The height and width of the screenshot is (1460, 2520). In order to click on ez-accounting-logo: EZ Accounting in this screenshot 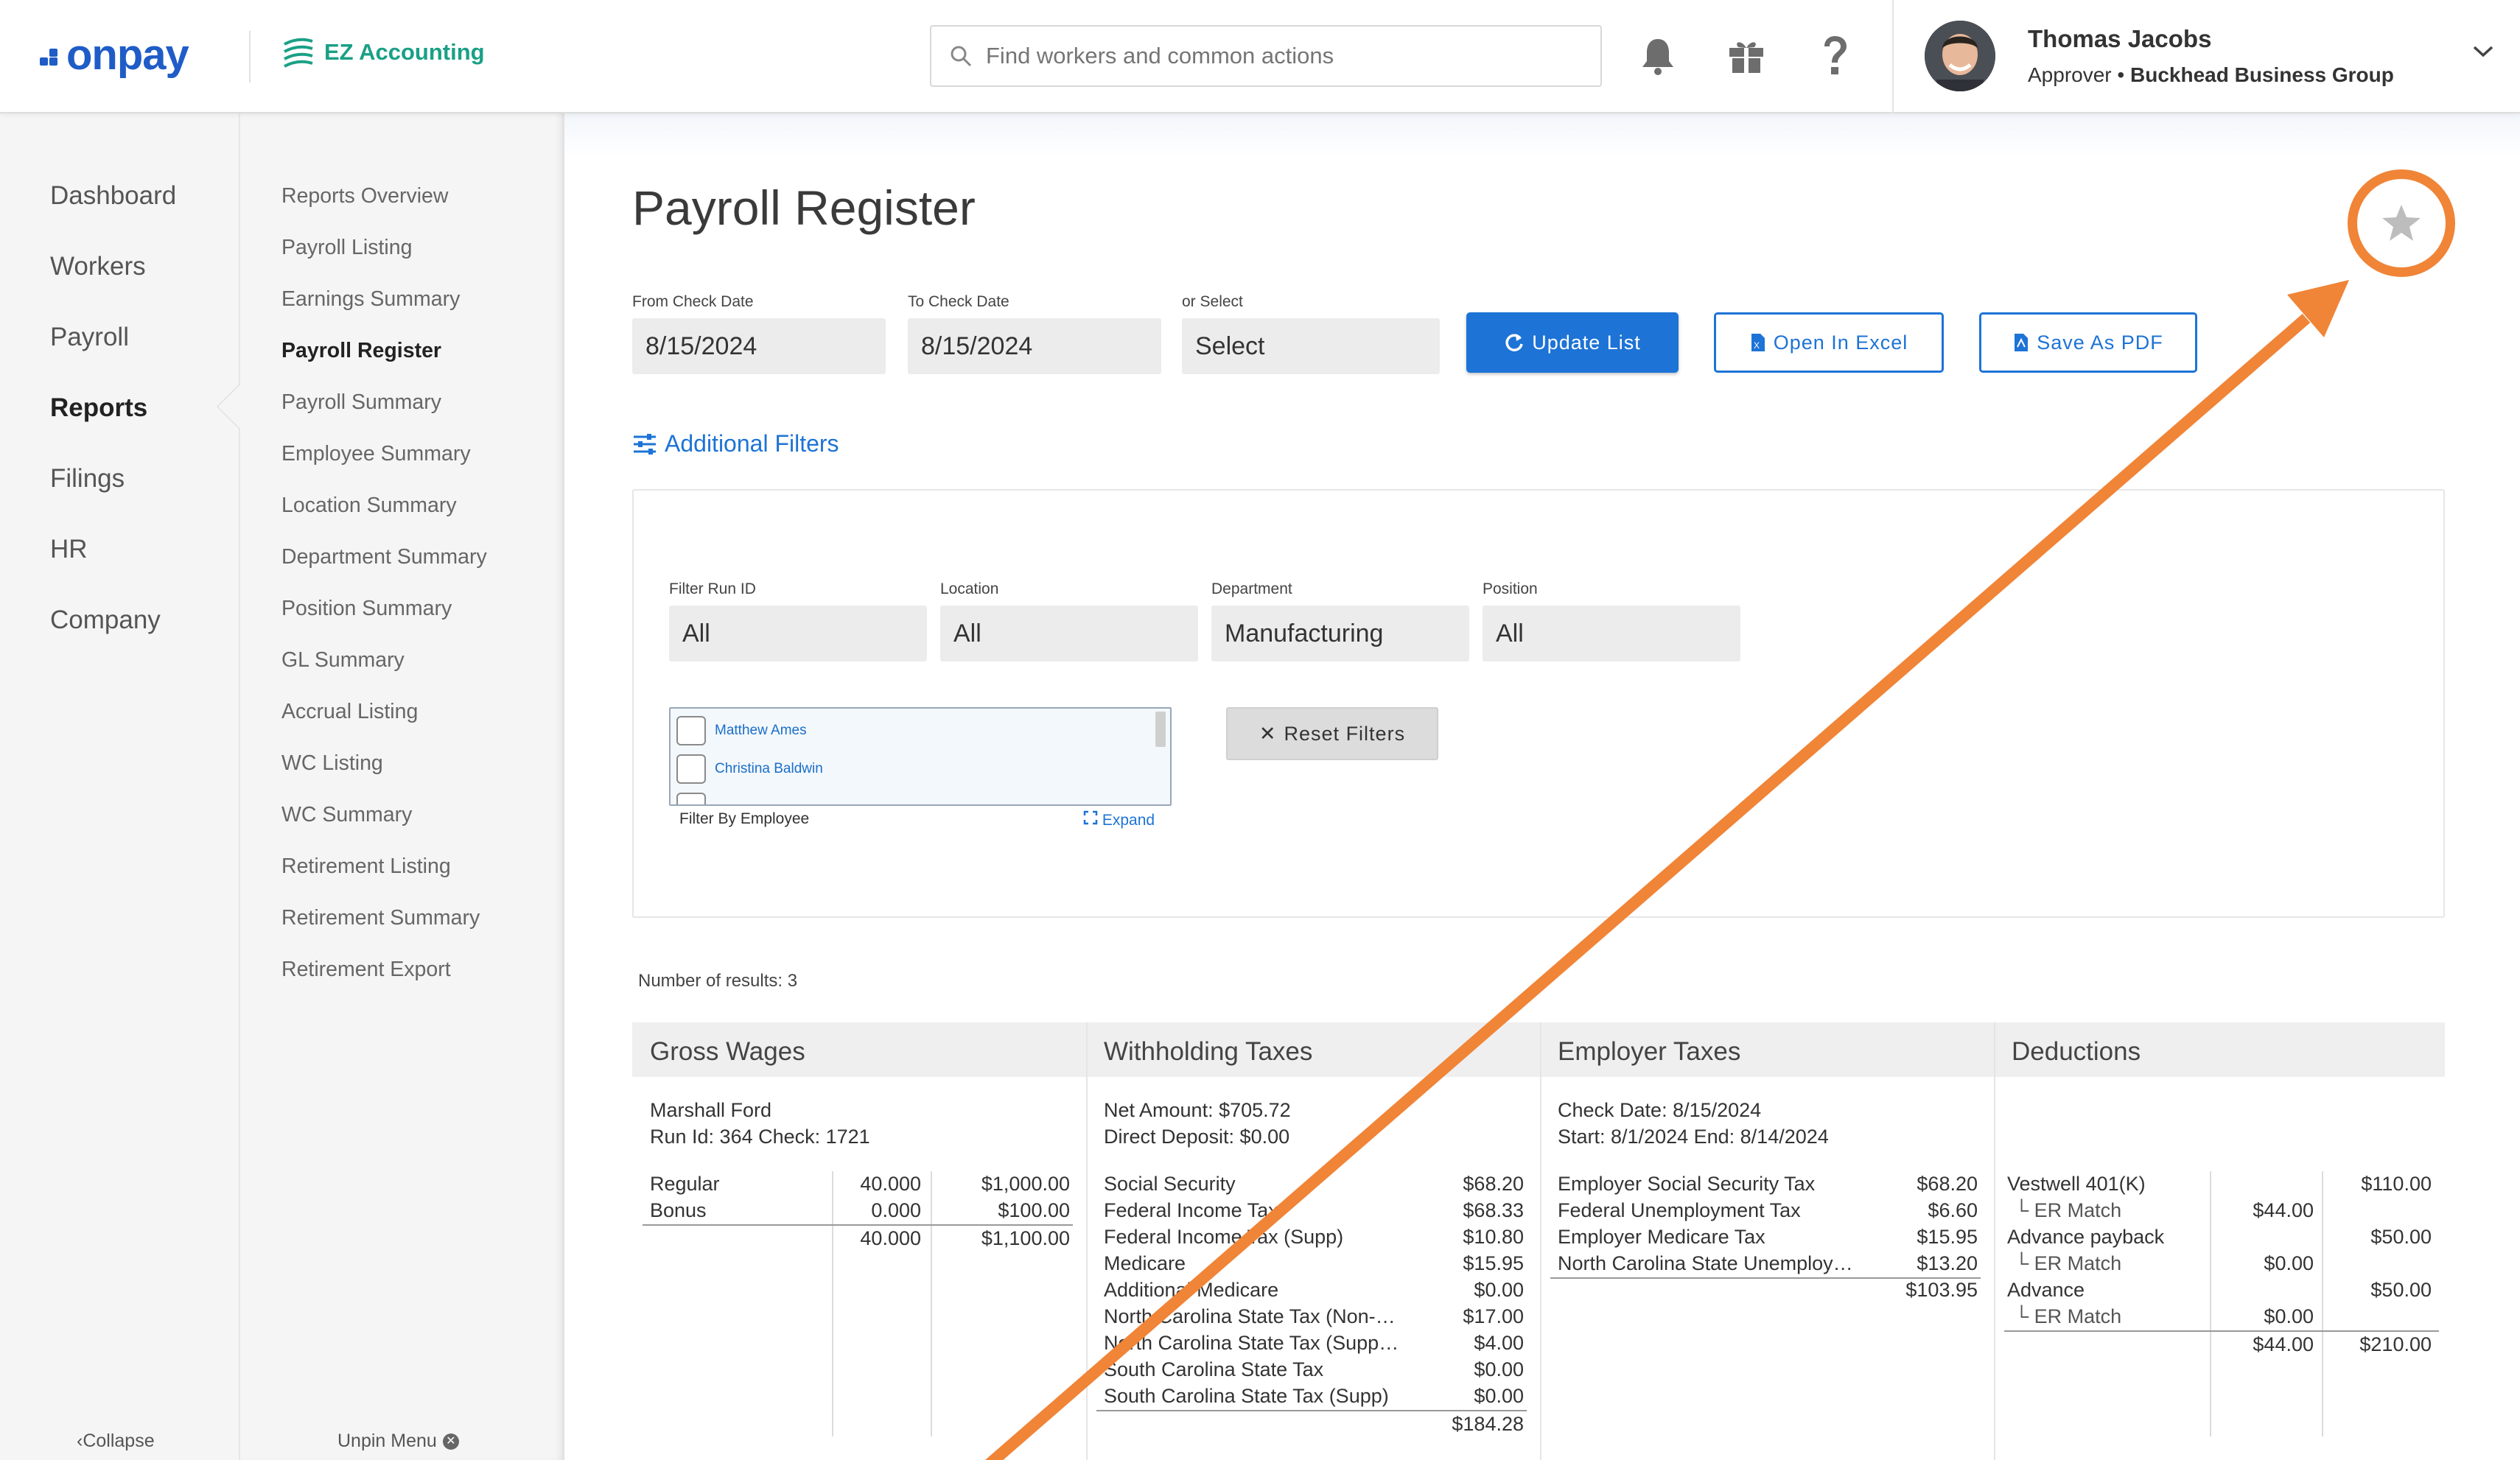, I will do `click(383, 52)`.